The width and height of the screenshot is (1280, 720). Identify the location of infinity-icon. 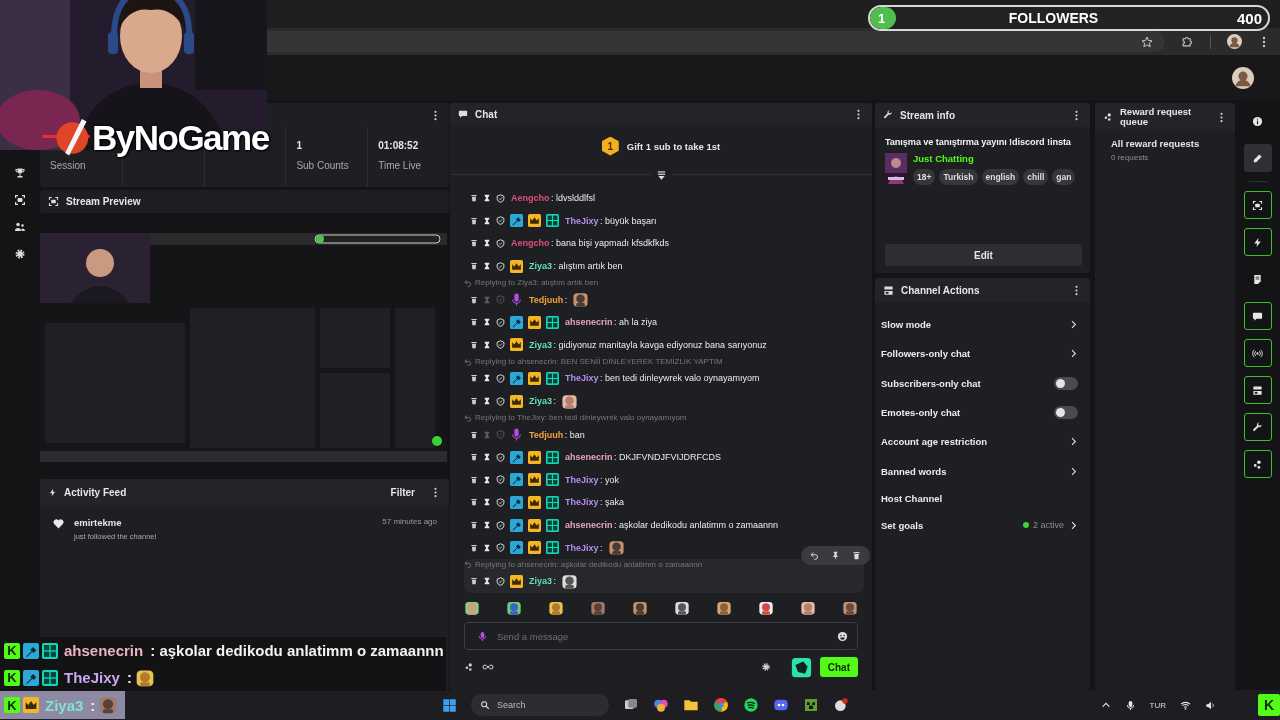
(488, 667).